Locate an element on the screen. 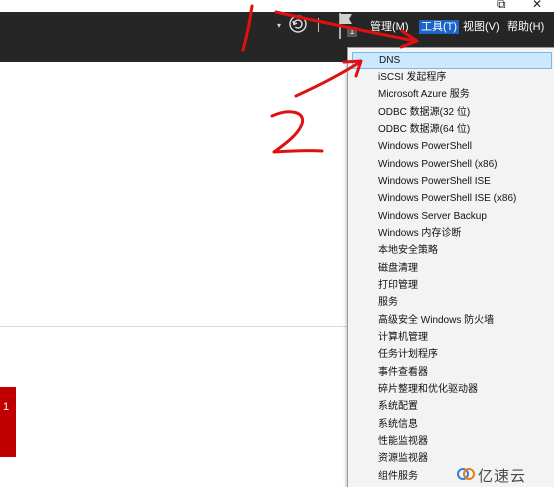  tools-menu-item-system-configuration: 系统配置 is located at coordinates (452, 406).